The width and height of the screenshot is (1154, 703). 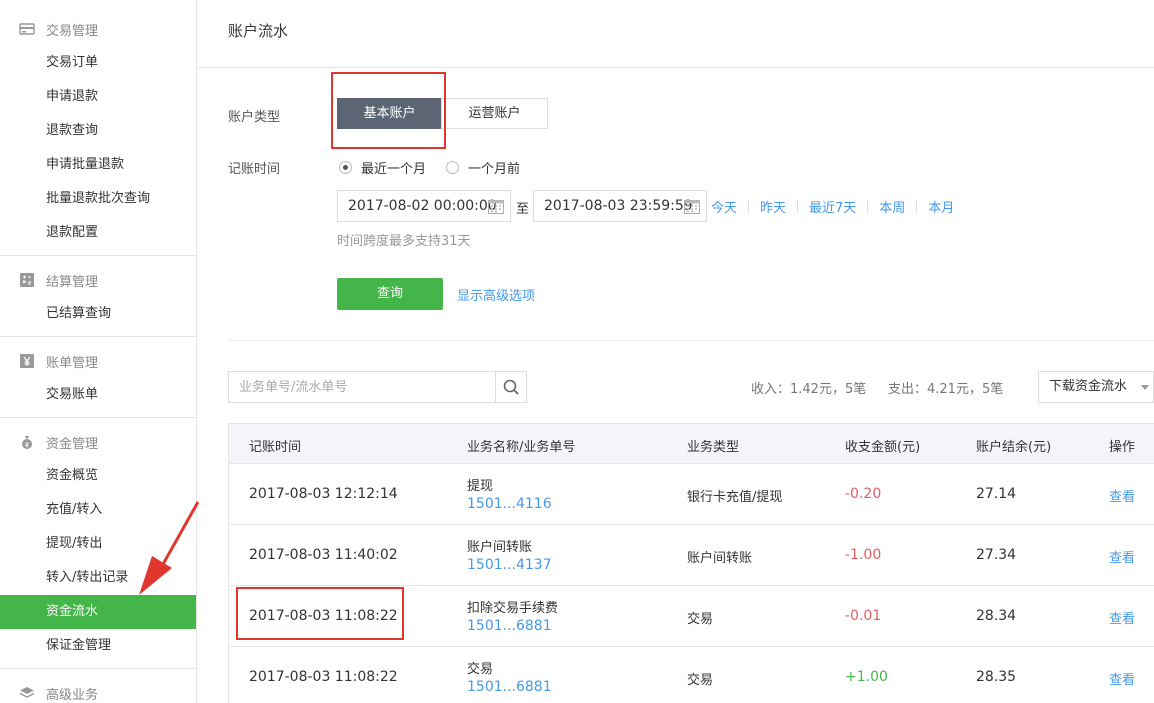 What do you see at coordinates (275, 447) in the screenshot?
I see `column-header-time: 记账时间` at bounding box center [275, 447].